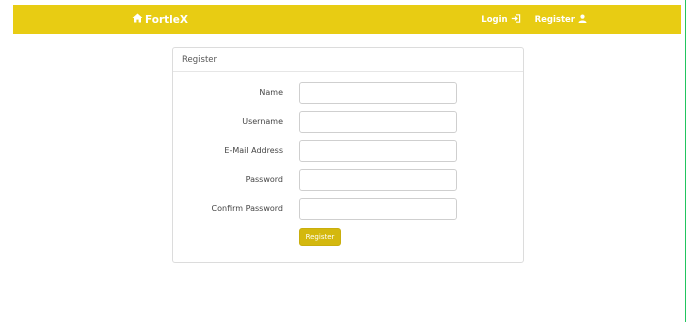 This screenshot has height=322, width=692. I want to click on confirm-password-row: Confirm Password, so click(349, 209).